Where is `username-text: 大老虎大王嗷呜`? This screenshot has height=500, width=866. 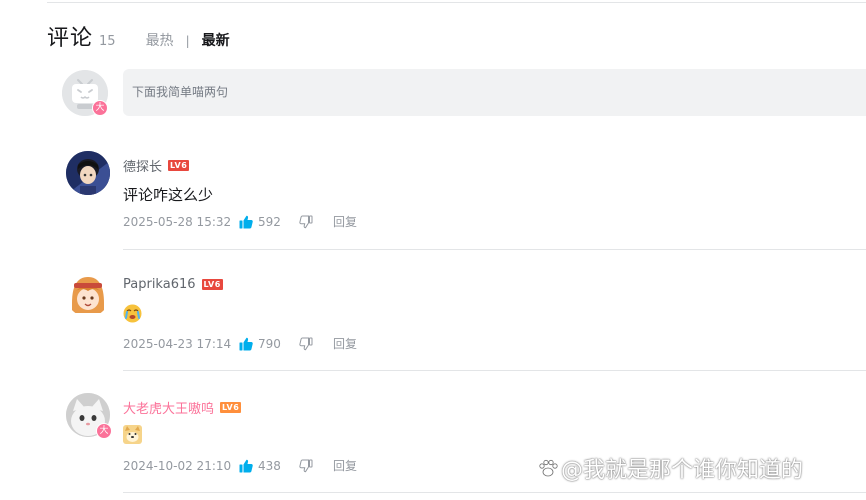
username-text: 大老虎大王嗷呜 is located at coordinates (168, 407).